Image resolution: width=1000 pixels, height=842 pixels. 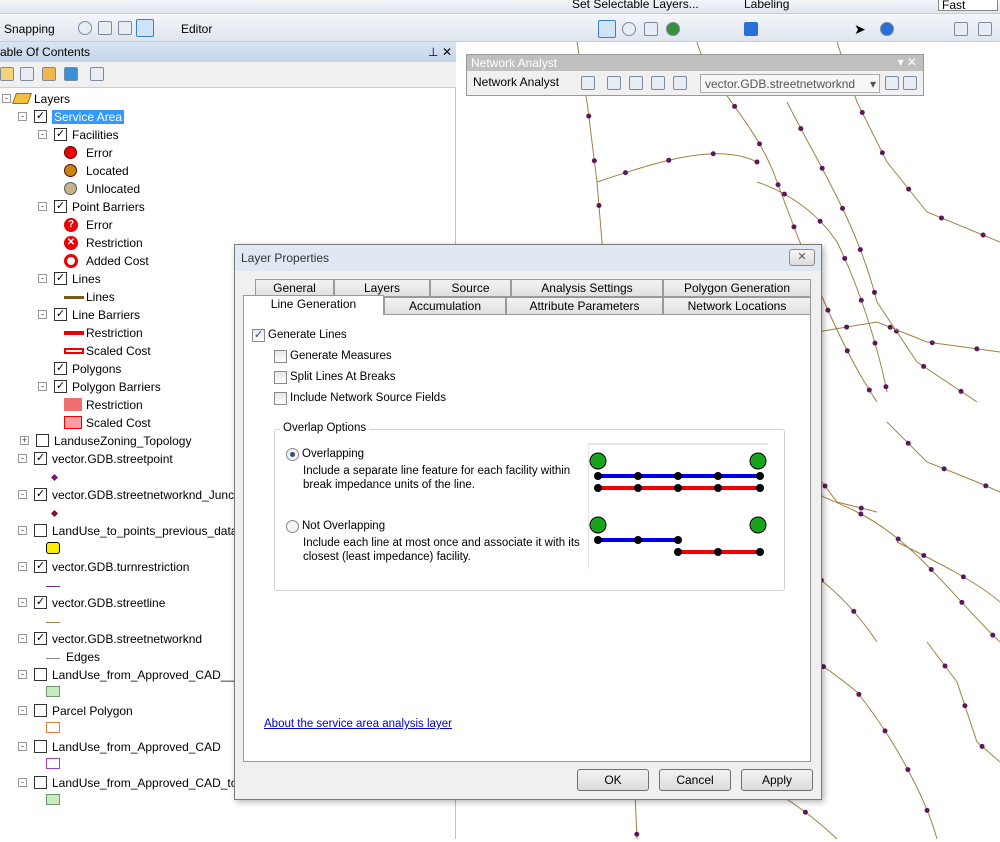 What do you see at coordinates (636, 83) in the screenshot?
I see `select-move-icon` at bounding box center [636, 83].